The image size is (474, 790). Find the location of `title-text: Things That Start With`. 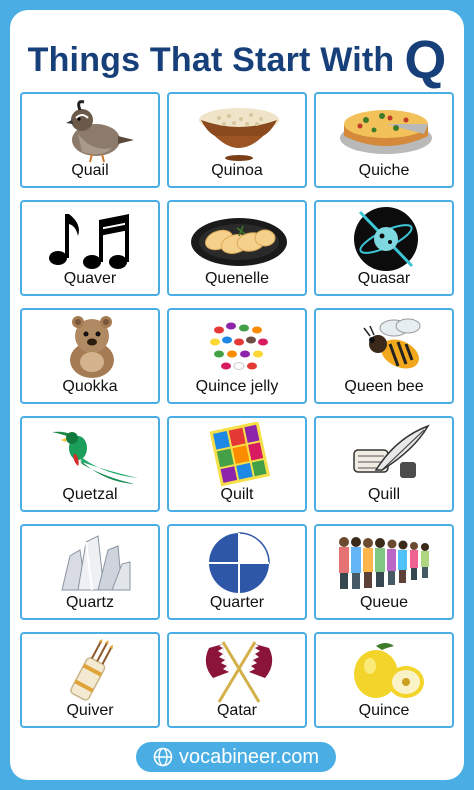

title-text: Things That Start With is located at coordinates (211, 59).